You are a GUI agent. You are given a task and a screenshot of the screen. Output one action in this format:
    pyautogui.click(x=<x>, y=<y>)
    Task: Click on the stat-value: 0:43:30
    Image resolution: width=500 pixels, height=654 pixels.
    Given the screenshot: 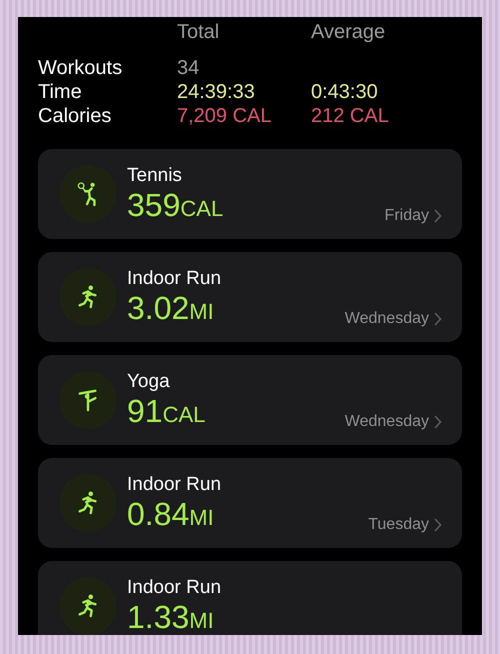 What is the action you would take?
    pyautogui.click(x=345, y=92)
    